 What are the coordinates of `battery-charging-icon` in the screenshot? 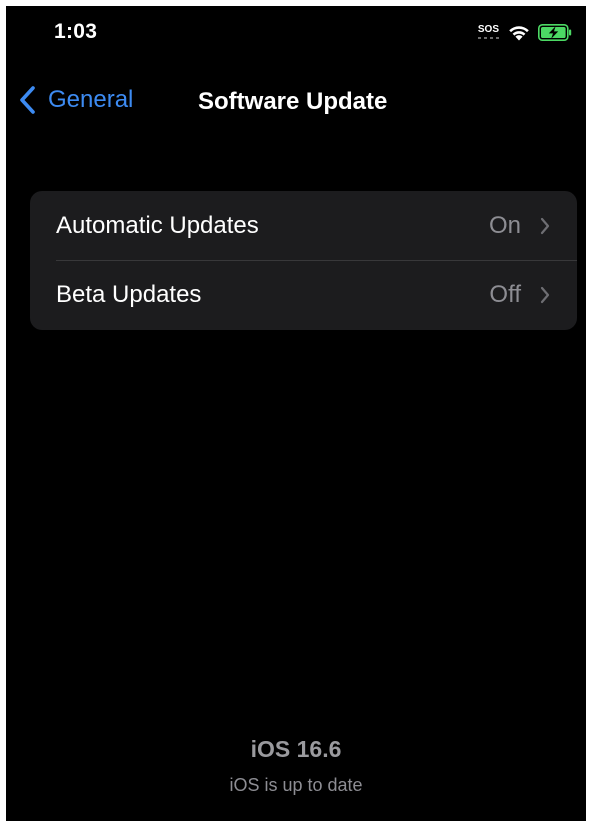 It's located at (555, 32).